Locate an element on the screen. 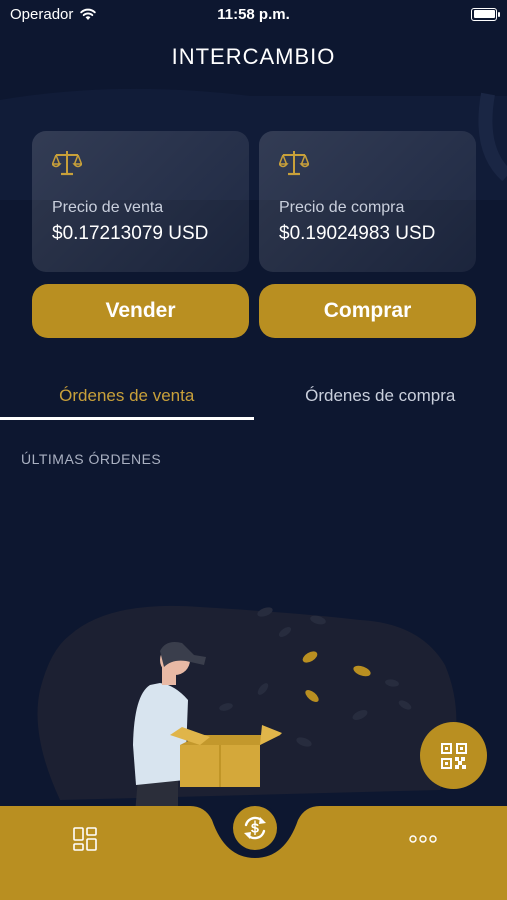 The width and height of the screenshot is (507, 900). wifi-icon is located at coordinates (88, 14).